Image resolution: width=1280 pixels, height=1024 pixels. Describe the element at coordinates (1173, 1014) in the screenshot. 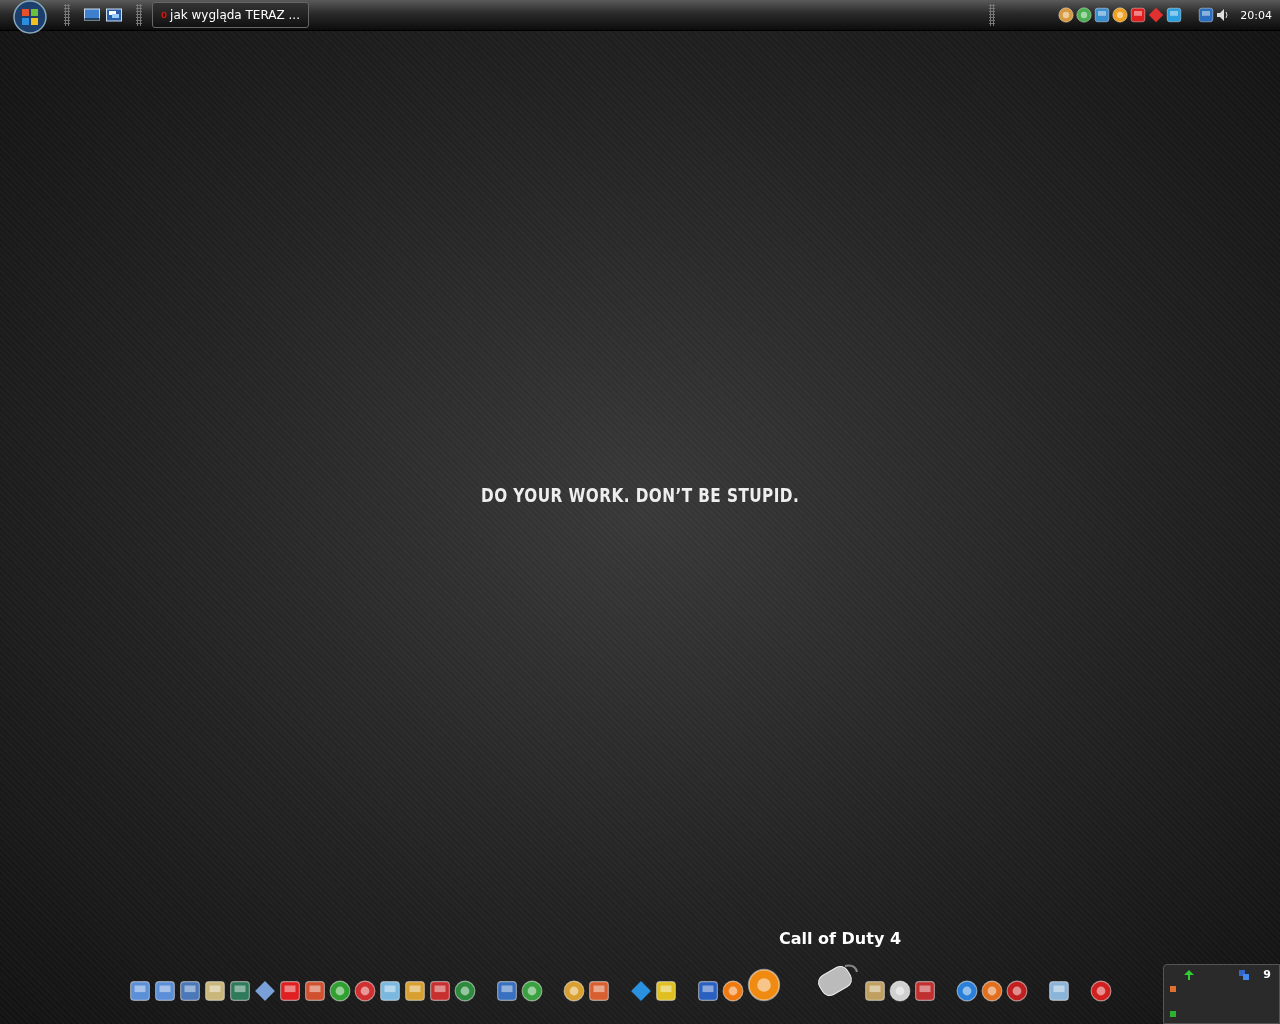

I see `indicator-square-icon` at that location.